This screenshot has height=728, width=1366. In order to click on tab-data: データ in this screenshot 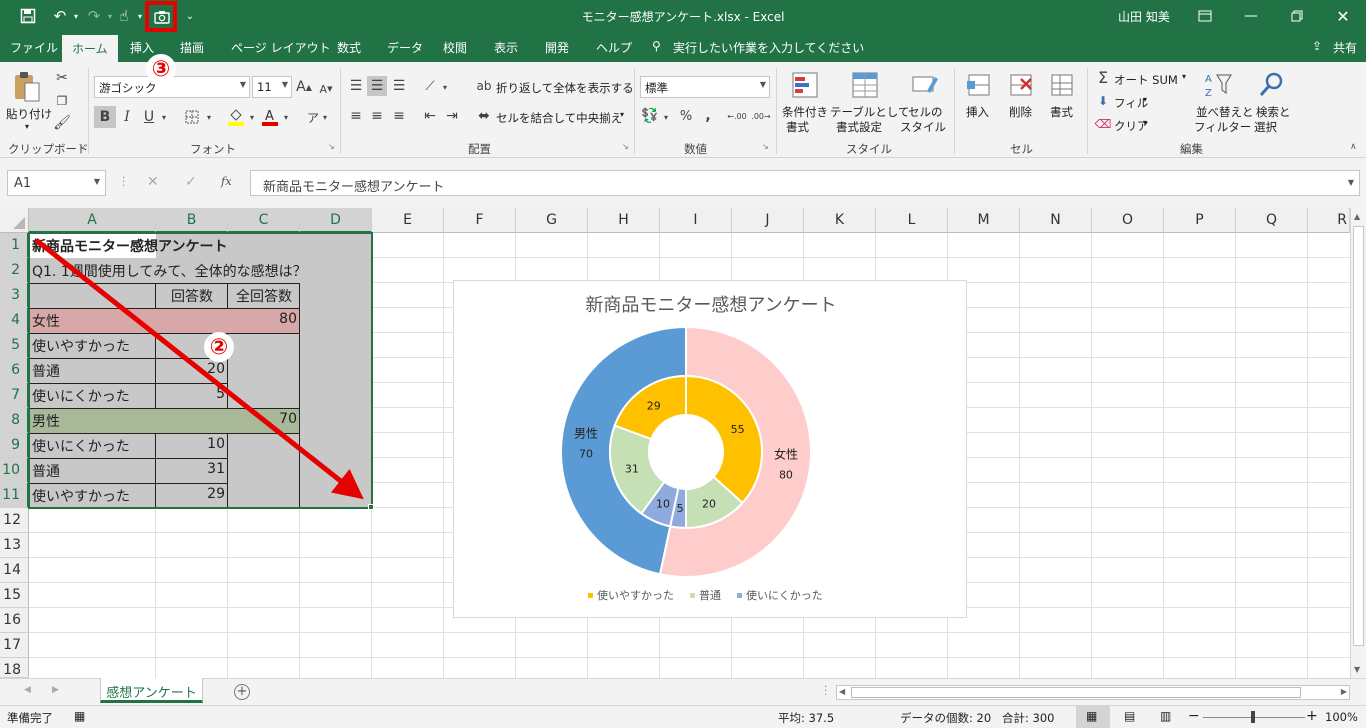, I will do `click(405, 47)`.